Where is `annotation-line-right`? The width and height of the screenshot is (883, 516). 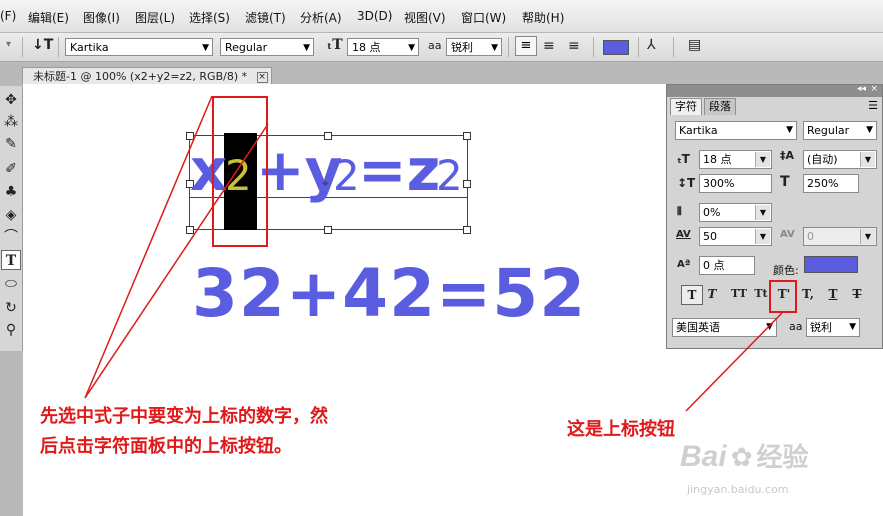 annotation-line-right is located at coordinates (734, 362).